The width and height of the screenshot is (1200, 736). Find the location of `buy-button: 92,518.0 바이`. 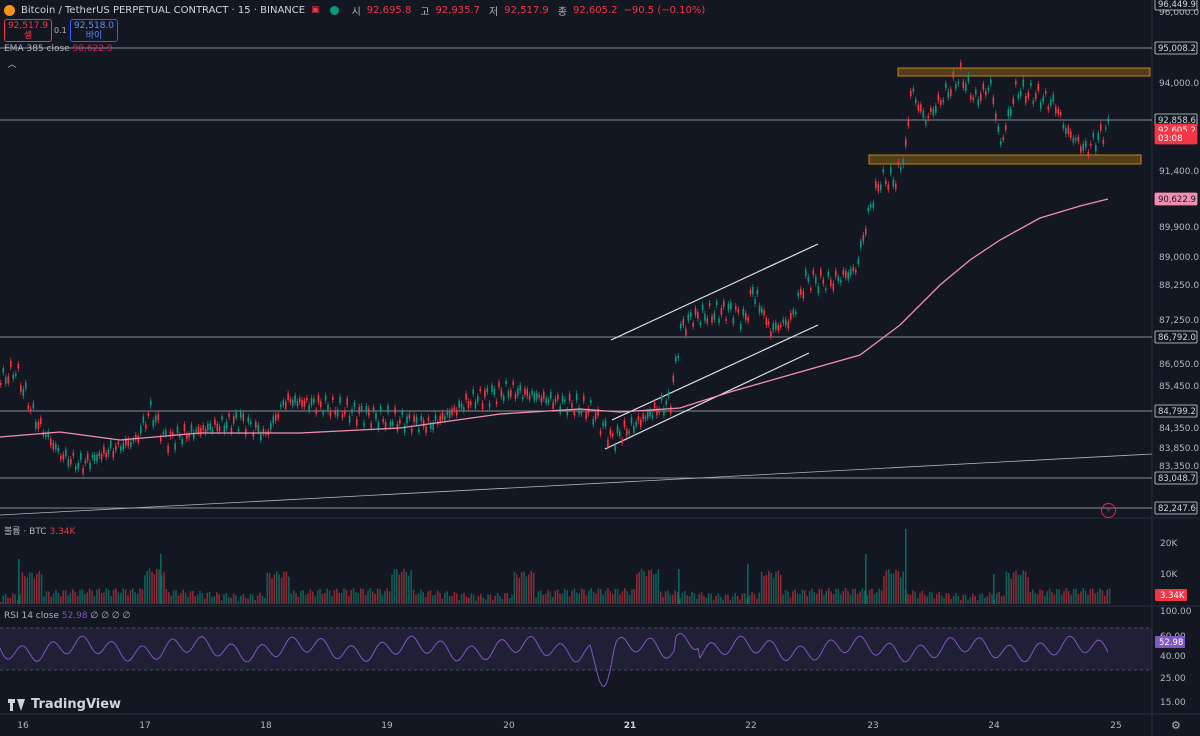

buy-button: 92,518.0 바이 is located at coordinates (94, 30).